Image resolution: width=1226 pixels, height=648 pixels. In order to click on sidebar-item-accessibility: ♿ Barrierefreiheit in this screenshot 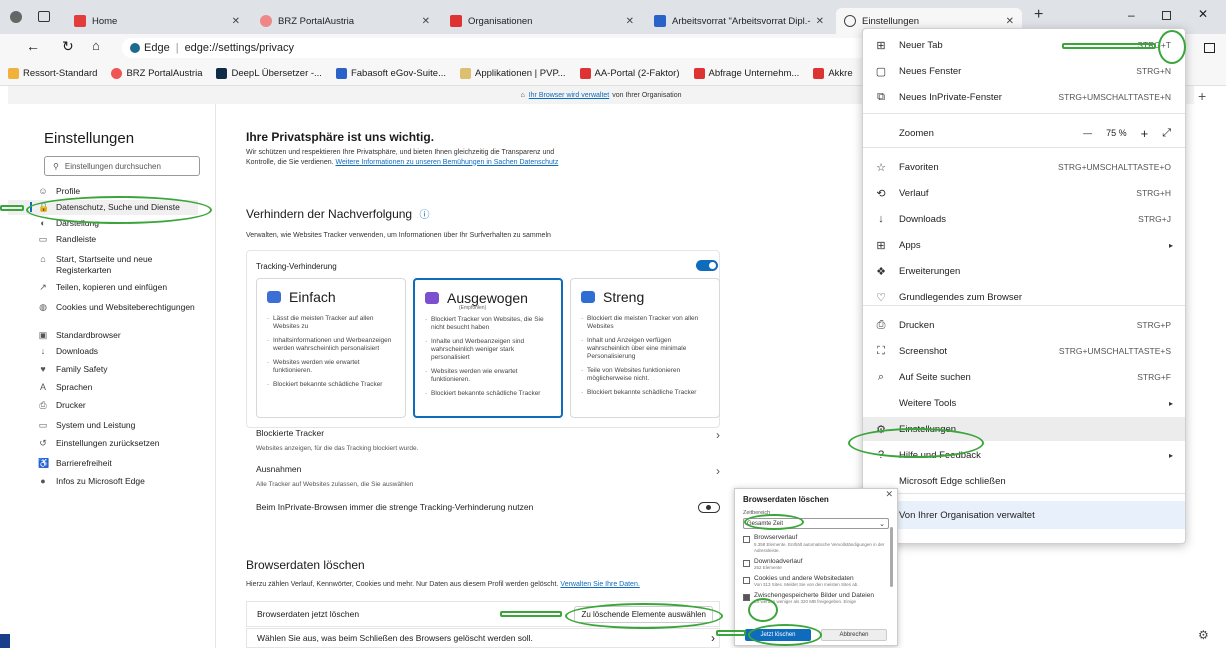, I will do `click(103, 463)`.